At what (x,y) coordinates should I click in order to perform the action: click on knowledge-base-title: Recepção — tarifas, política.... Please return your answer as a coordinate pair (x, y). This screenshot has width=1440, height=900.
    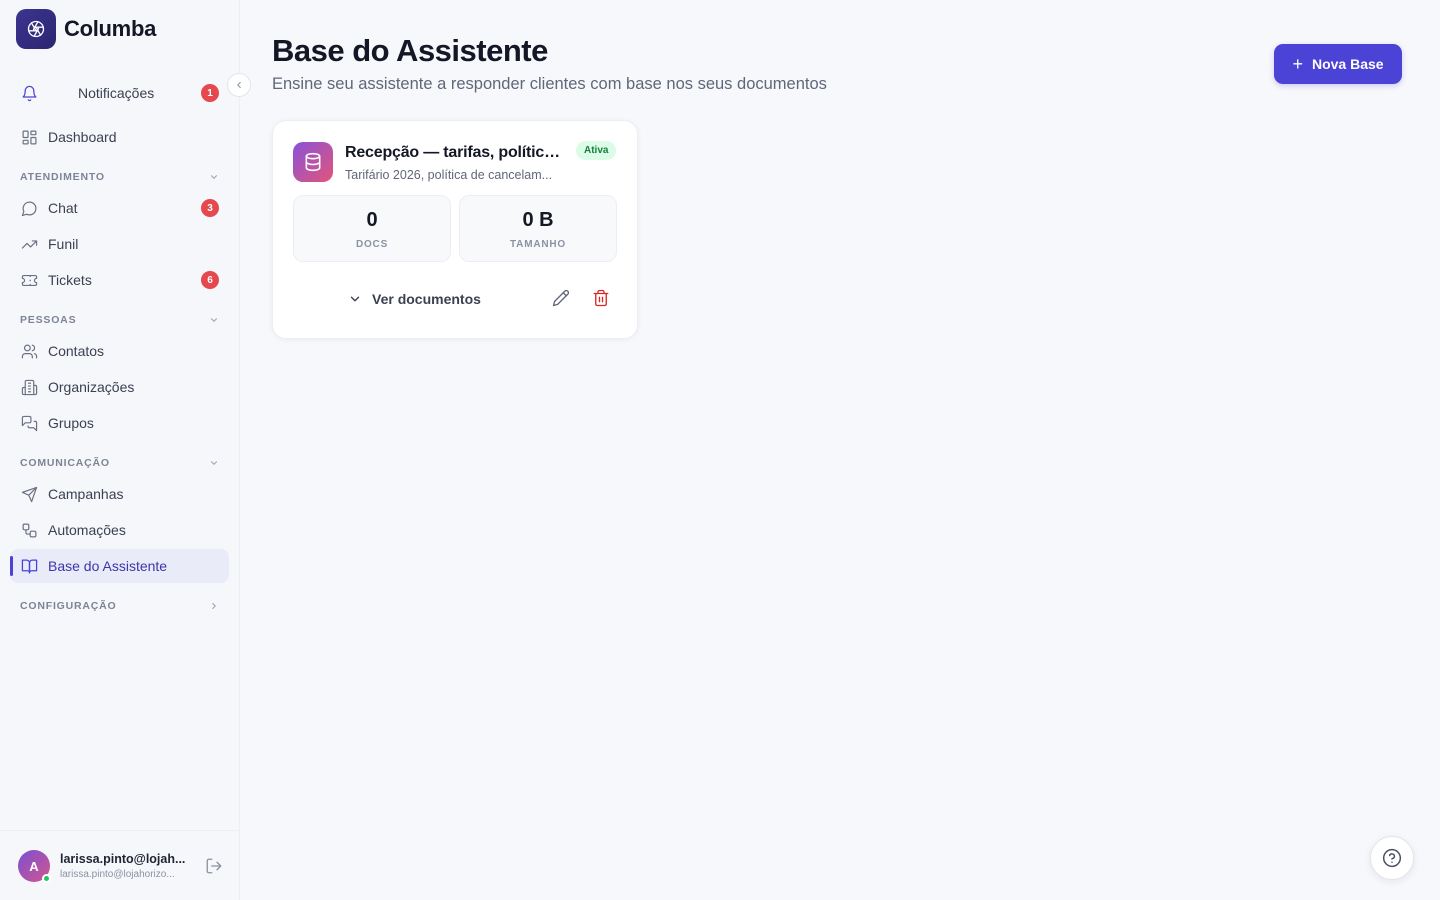
    Looking at the image, I should click on (455, 152).